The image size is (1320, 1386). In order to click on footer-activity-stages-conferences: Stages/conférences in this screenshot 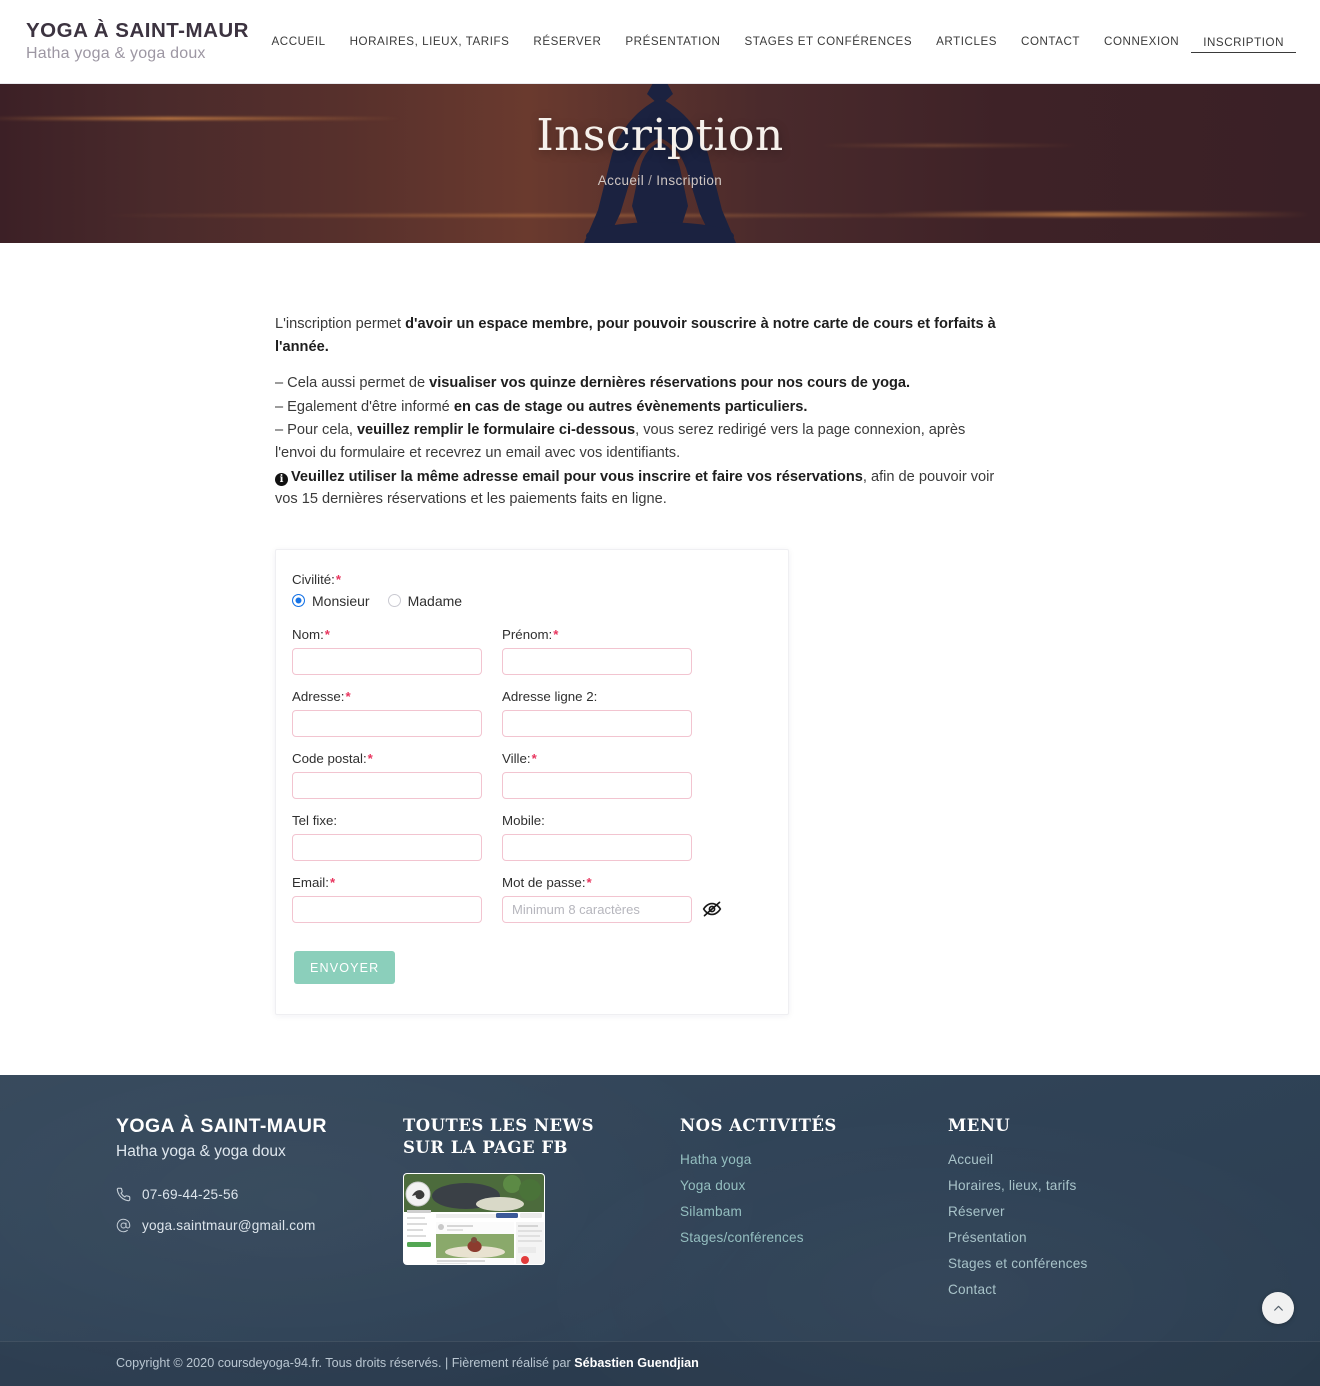, I will do `click(742, 1237)`.